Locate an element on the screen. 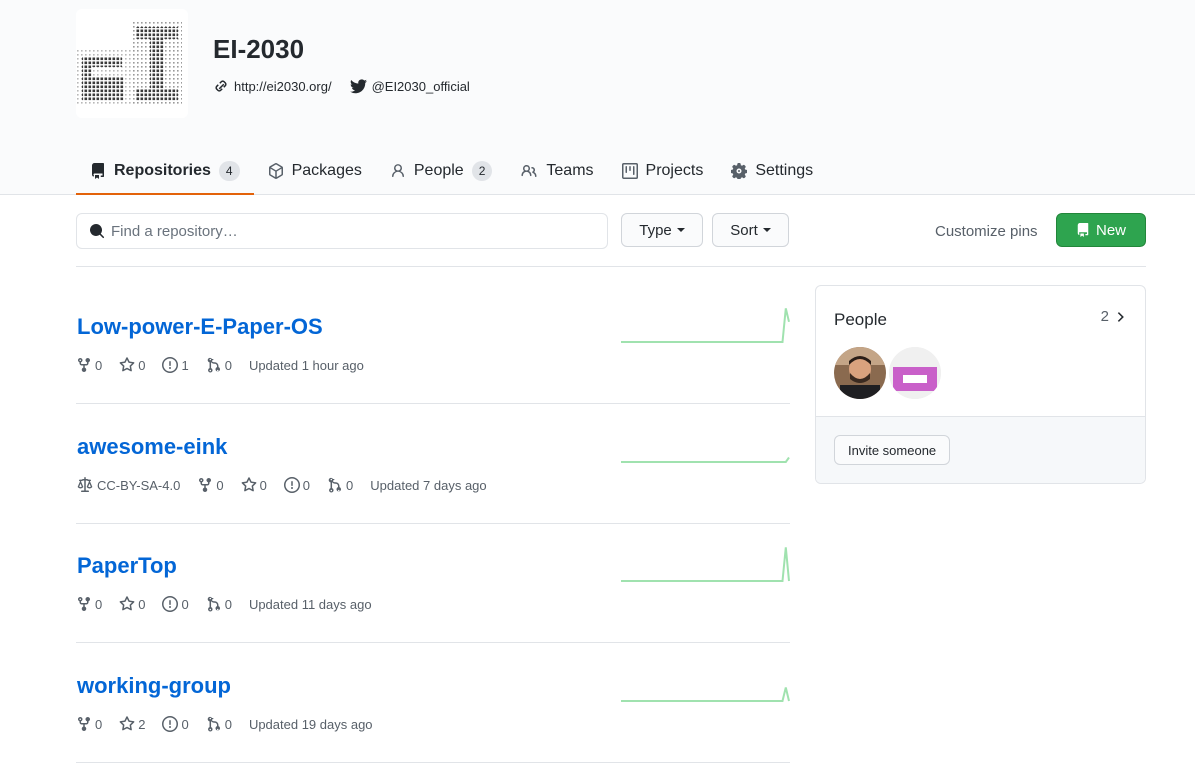 The width and height of the screenshot is (1195, 774). tab-repositories: Repositories 4 is located at coordinates (165, 171).